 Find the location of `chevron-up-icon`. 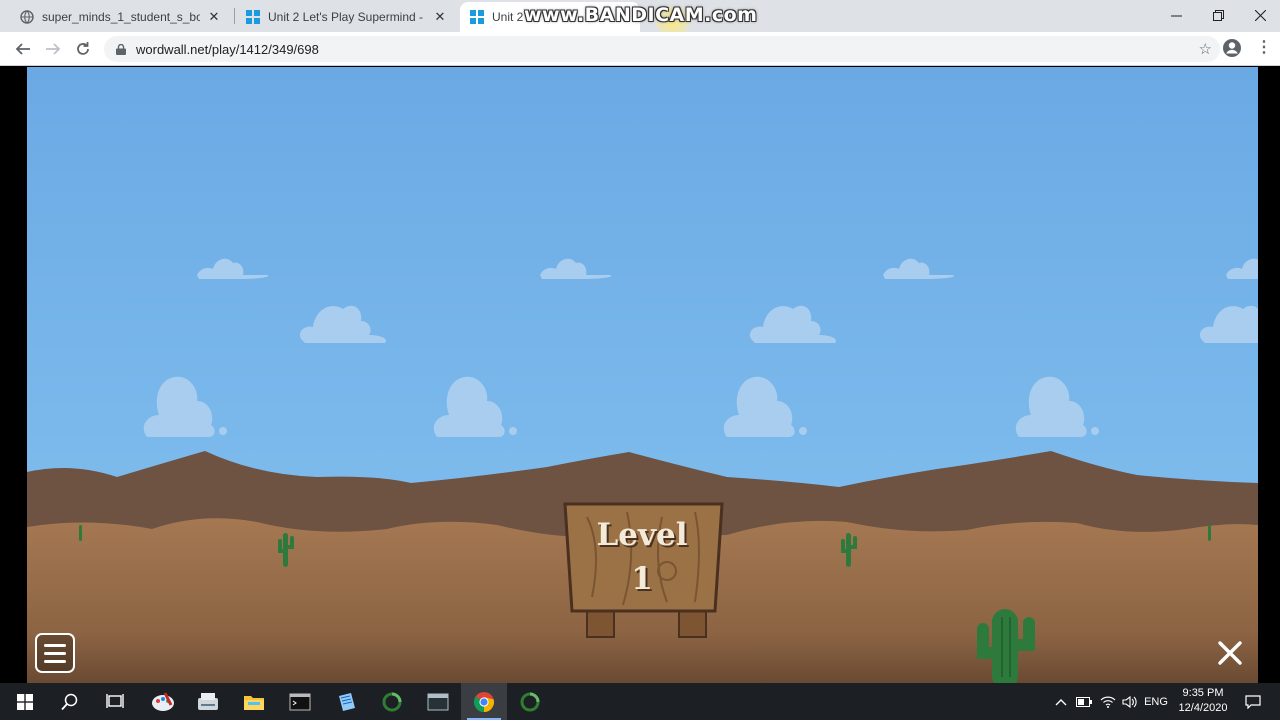

chevron-up-icon is located at coordinates (1061, 701).